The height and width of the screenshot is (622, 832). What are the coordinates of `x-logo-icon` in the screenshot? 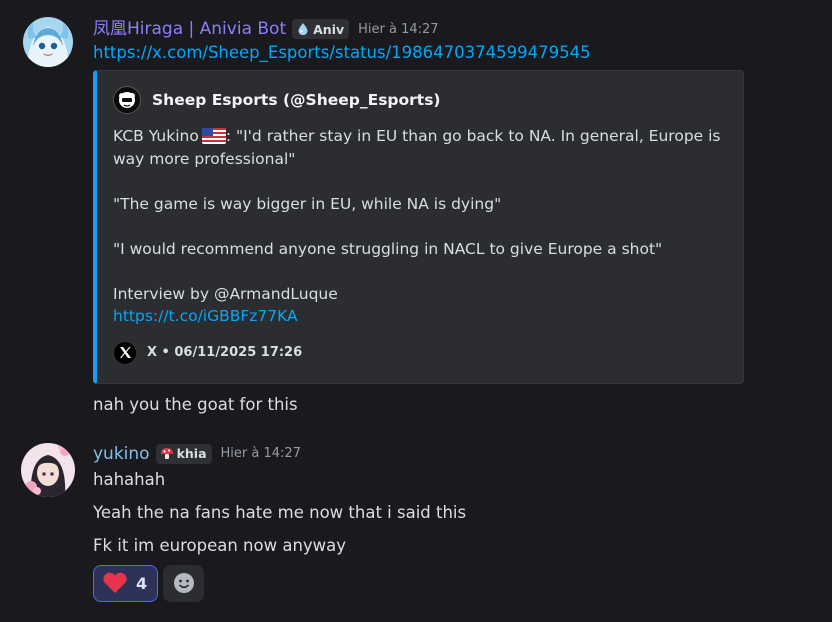 It's located at (125, 352).